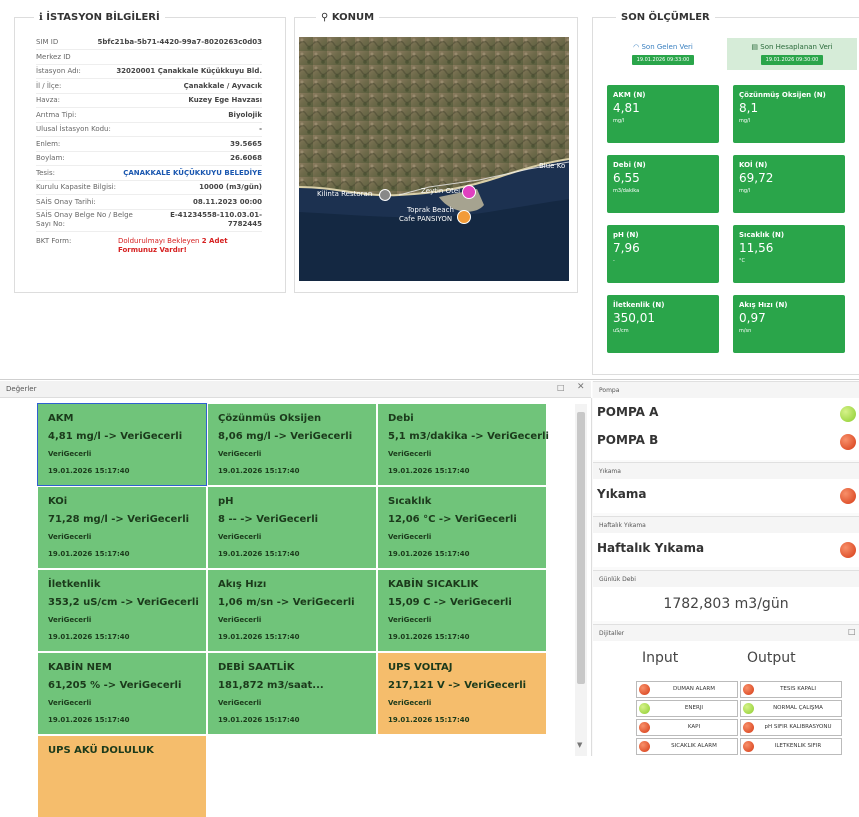 This screenshot has width=859, height=817. What do you see at coordinates (791, 727) in the screenshot?
I see `dijital-outputs-item: pH SIFIR KALİBRASYONU` at bounding box center [791, 727].